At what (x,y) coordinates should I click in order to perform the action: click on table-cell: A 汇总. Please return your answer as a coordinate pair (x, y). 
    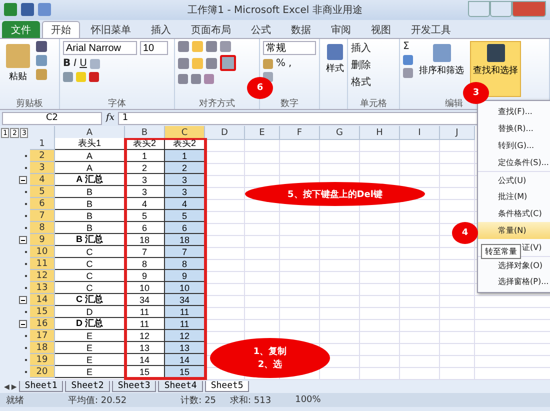
    Looking at the image, I should click on (90, 180).